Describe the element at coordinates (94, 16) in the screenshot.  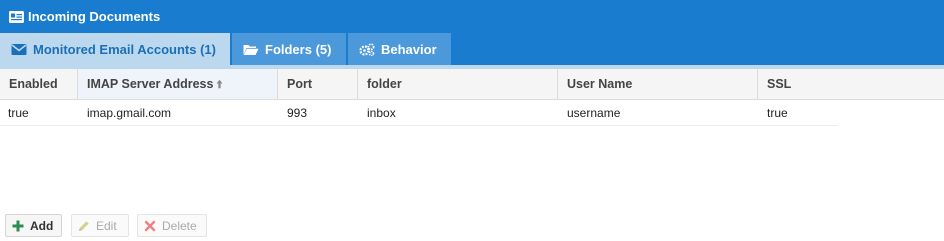
I see `window-title: Incoming Documents` at that location.